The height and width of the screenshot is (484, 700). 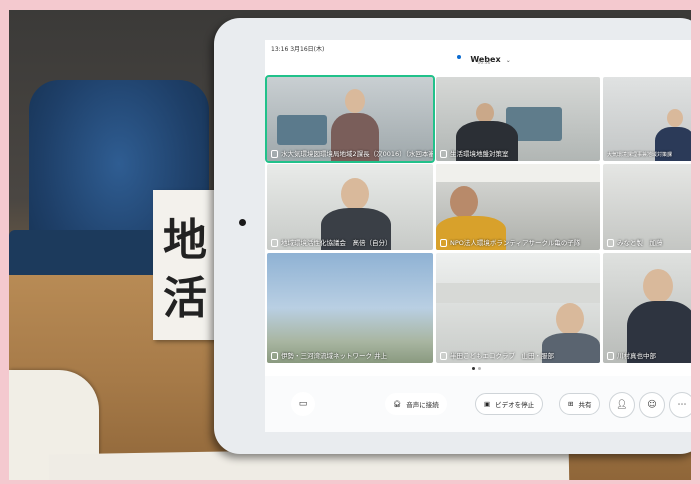 What do you see at coordinates (647, 207) in the screenshot?
I see `video-tile: みなと製 加藤` at bounding box center [647, 207].